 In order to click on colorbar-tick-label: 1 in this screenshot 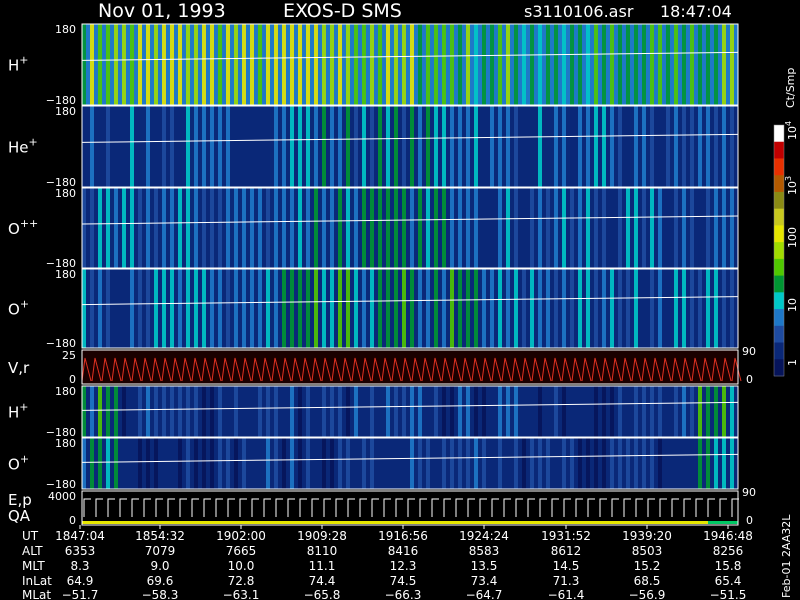, I will do `click(792, 362)`.